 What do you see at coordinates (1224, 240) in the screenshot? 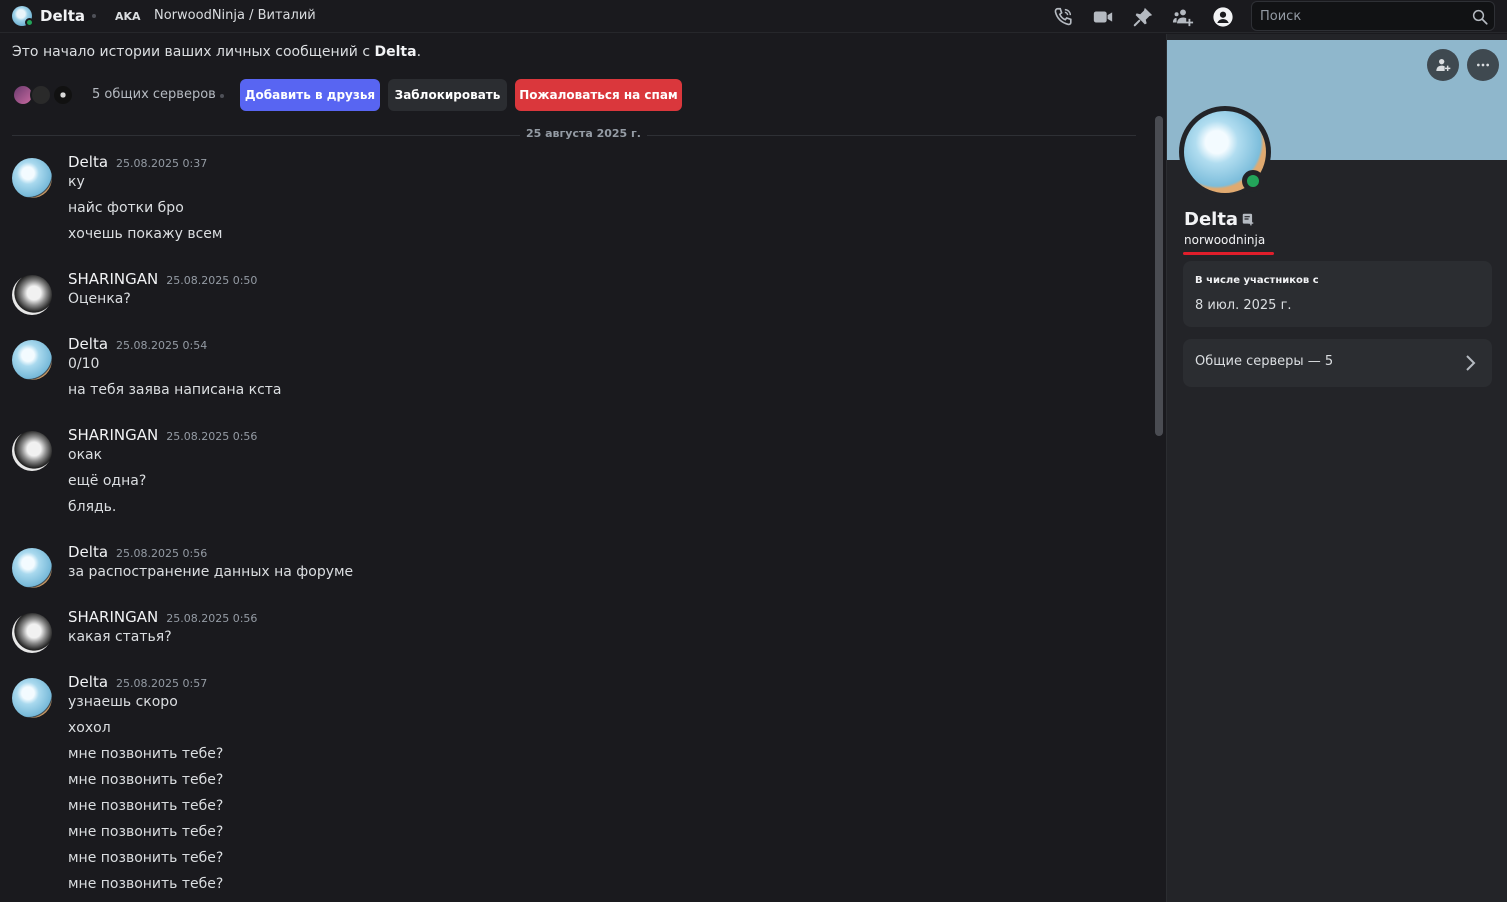
I see `profile-username: norwoodninja` at bounding box center [1224, 240].